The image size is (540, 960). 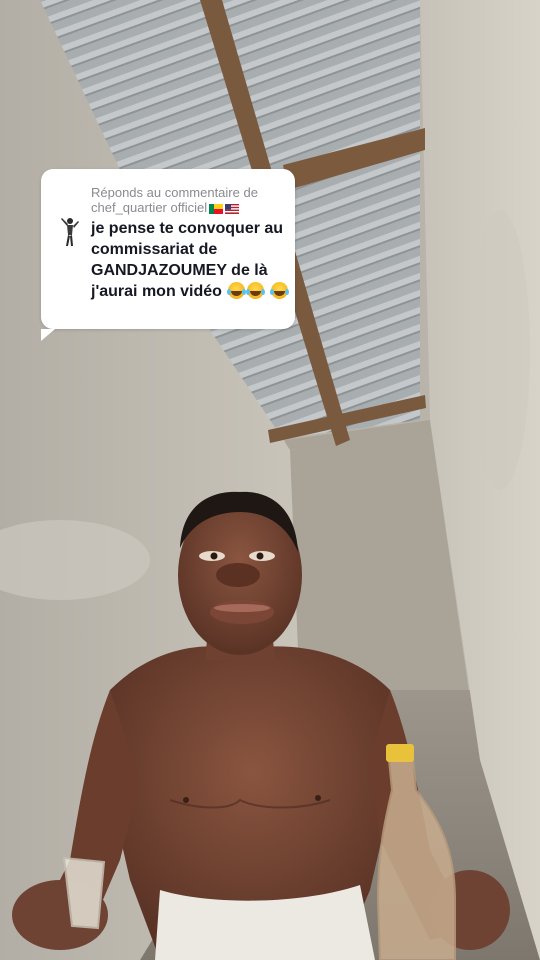 What do you see at coordinates (69, 232) in the screenshot?
I see `commenter-avatar` at bounding box center [69, 232].